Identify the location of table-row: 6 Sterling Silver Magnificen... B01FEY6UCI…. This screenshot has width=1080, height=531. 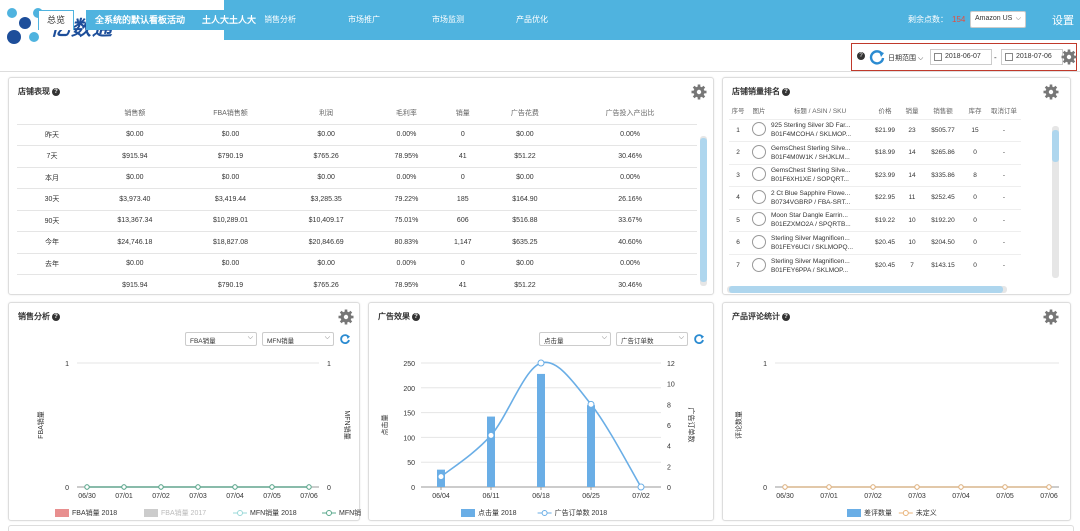
(875, 242).